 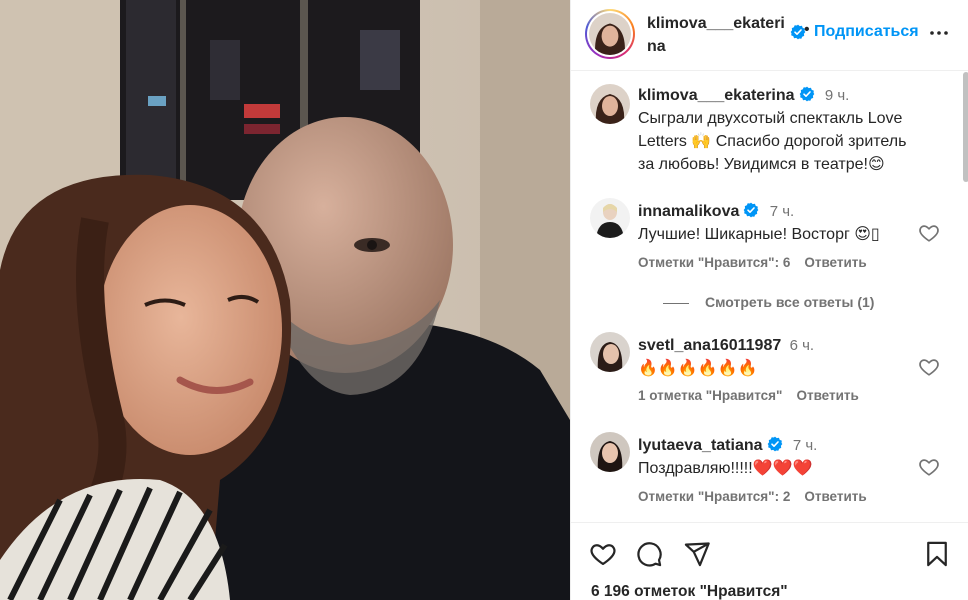 What do you see at coordinates (697, 554) in the screenshot?
I see `share-icon` at bounding box center [697, 554].